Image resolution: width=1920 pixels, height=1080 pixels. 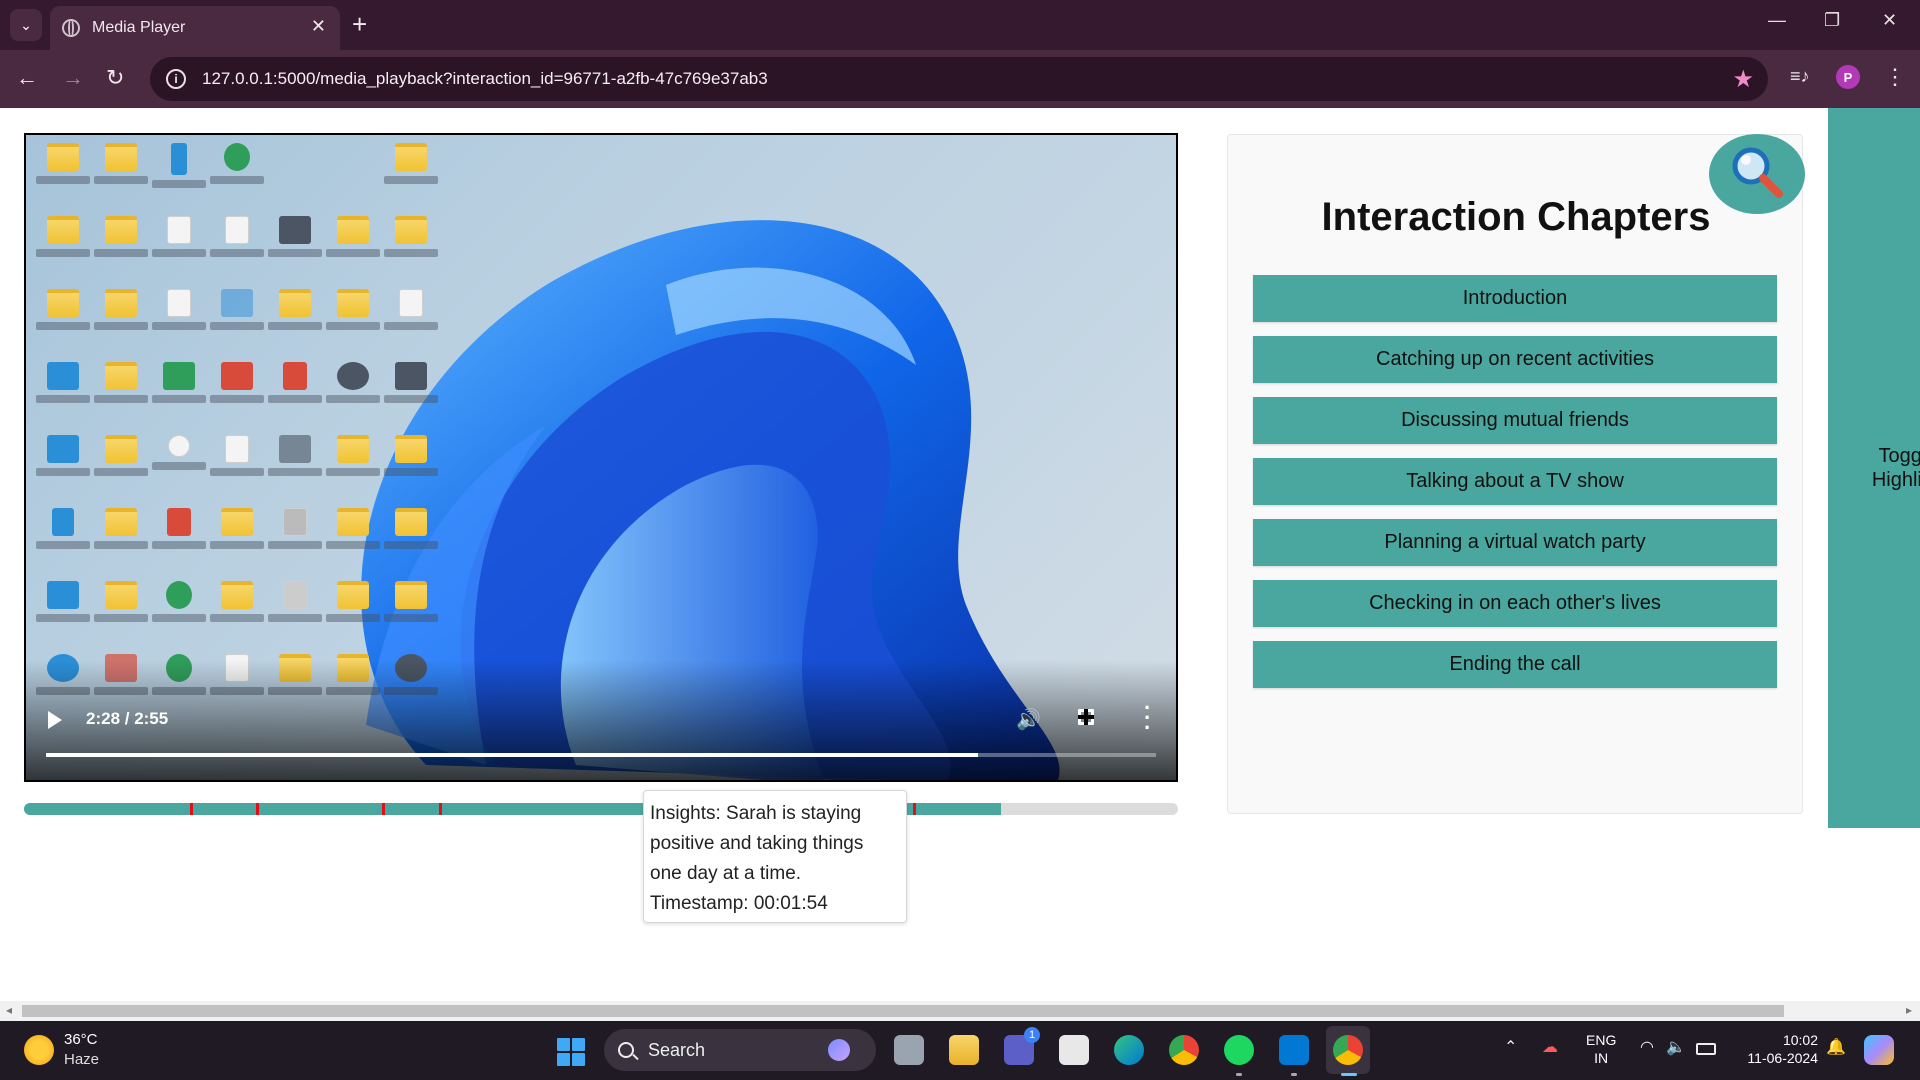 I want to click on battery-icon, so click(x=1706, y=1049).